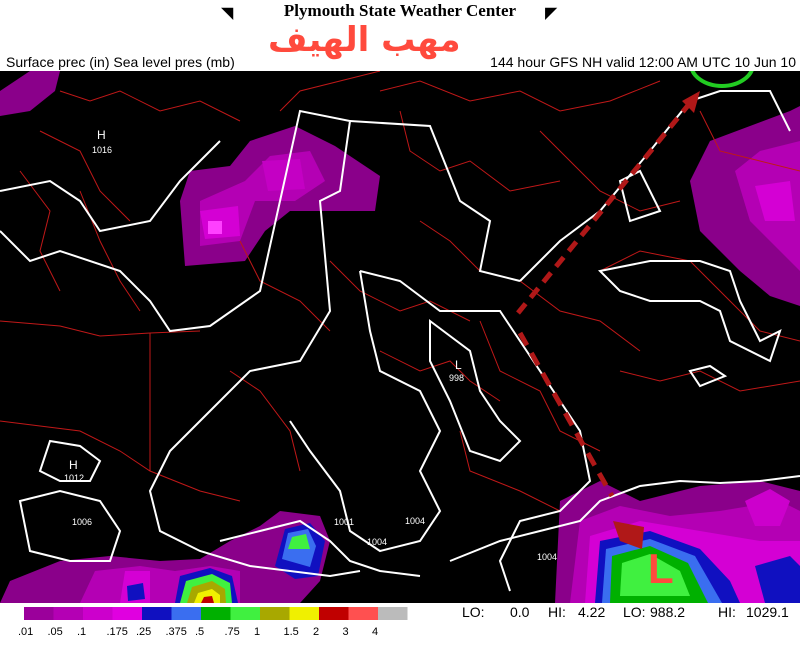 This screenshot has width=800, height=658. I want to click on precip-hi-label: HI:, so click(557, 612).